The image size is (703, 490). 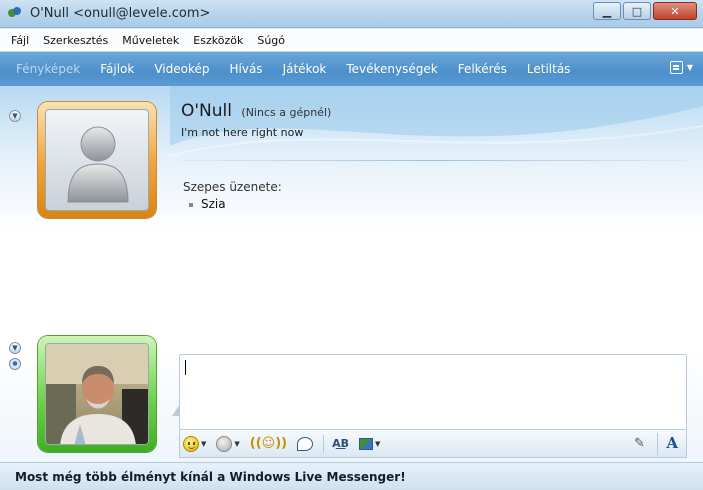 What do you see at coordinates (181, 69) in the screenshot?
I see `toolbar-video: Videokép` at bounding box center [181, 69].